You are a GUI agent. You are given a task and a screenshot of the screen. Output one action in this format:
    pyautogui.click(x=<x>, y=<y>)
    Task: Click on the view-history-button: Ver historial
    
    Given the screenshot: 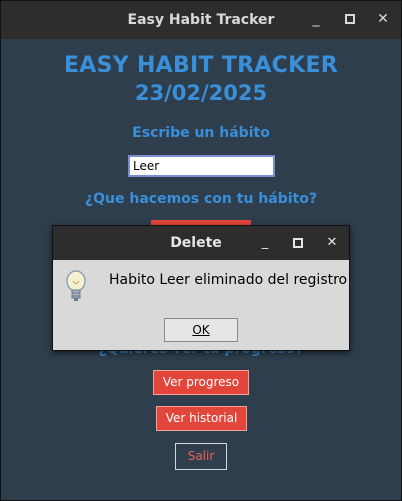 What is the action you would take?
    pyautogui.click(x=201, y=418)
    